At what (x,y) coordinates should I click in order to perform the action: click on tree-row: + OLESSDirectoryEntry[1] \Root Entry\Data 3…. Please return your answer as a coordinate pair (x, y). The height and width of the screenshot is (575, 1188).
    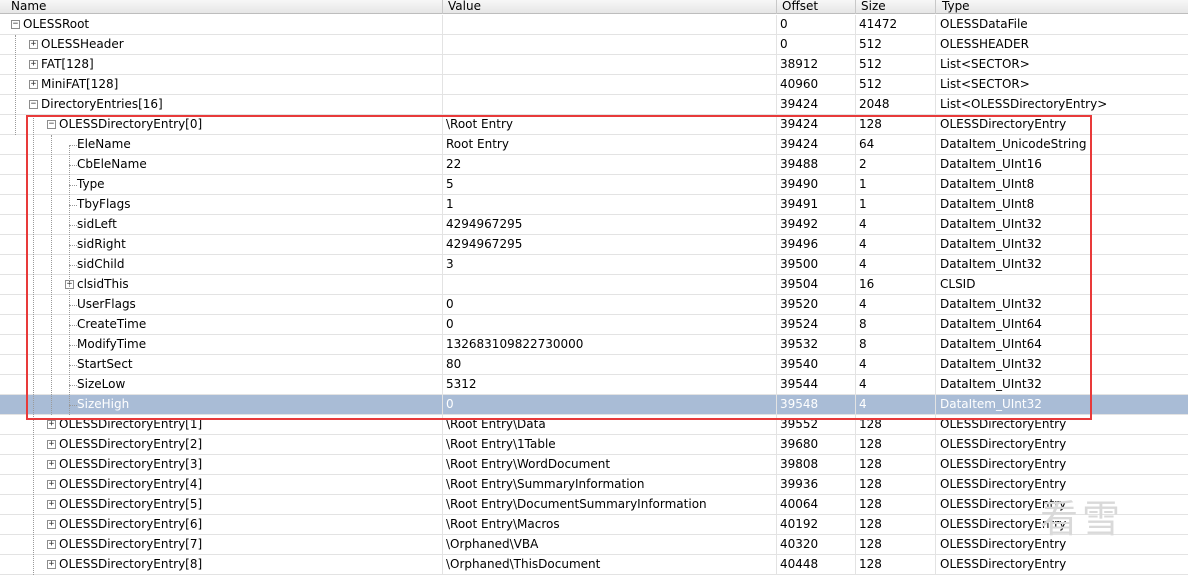
    Looking at the image, I should click on (594, 425).